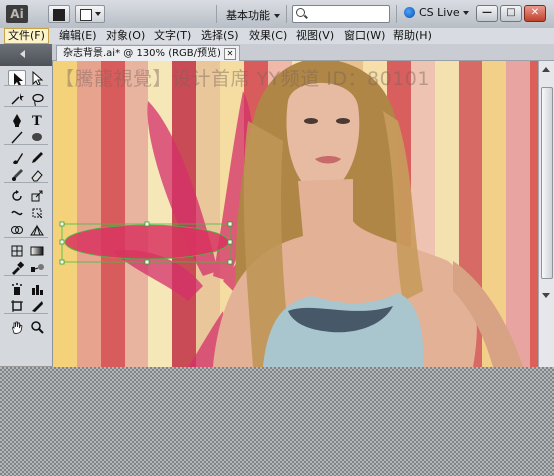 This screenshot has width=554, height=476. I want to click on search-field, so click(341, 14).